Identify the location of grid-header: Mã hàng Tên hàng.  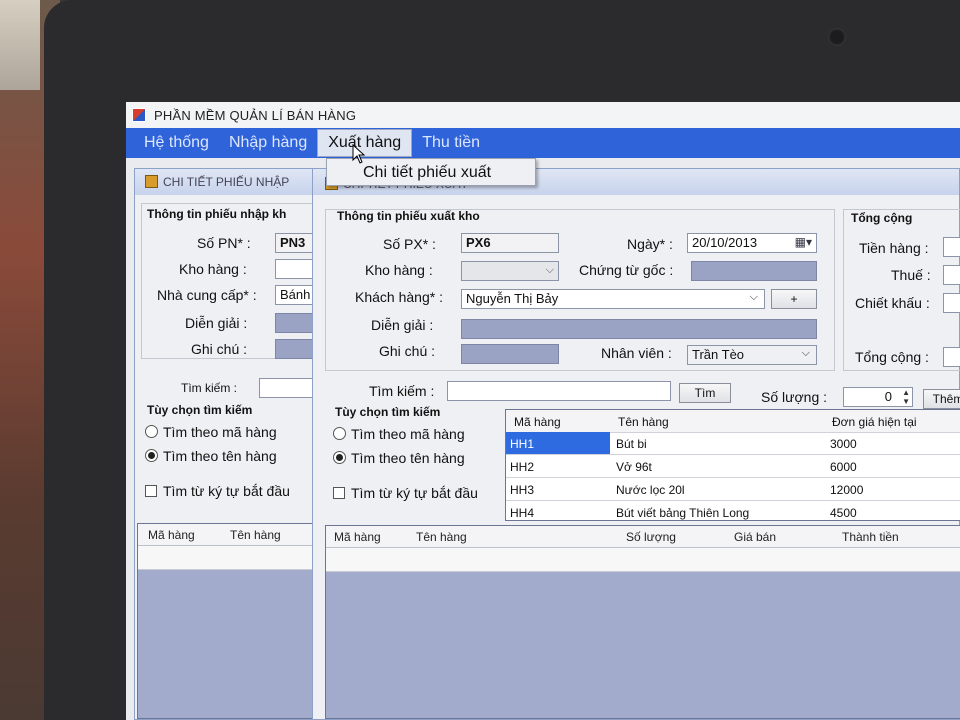
(230, 535).